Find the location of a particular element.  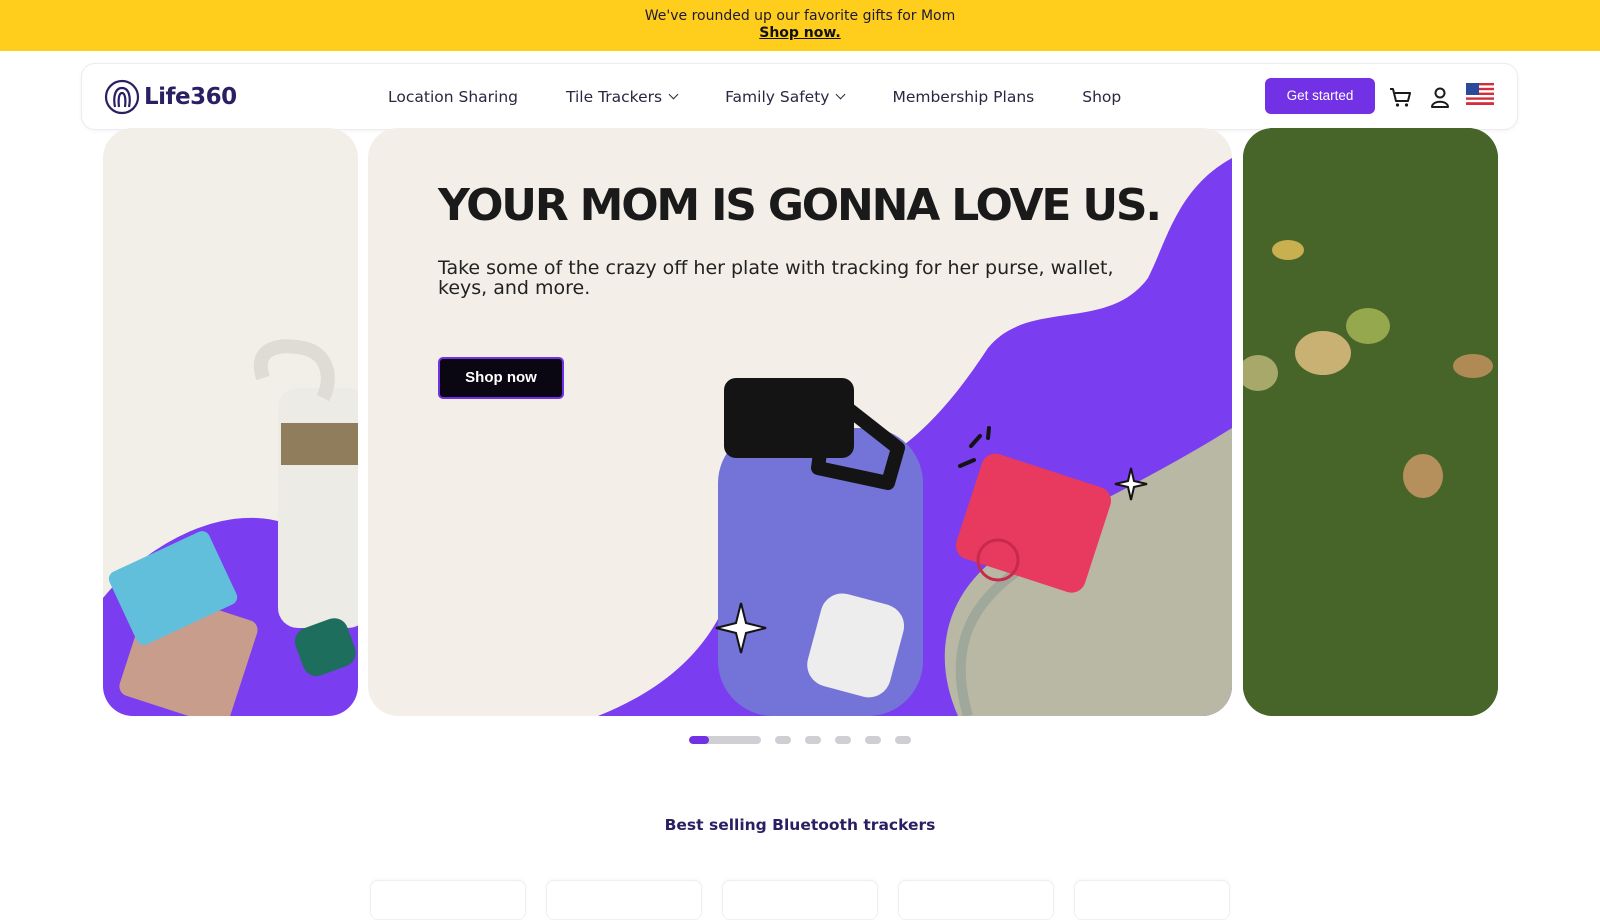

nav-membership-plans: Membership Plans is located at coordinates (963, 97).